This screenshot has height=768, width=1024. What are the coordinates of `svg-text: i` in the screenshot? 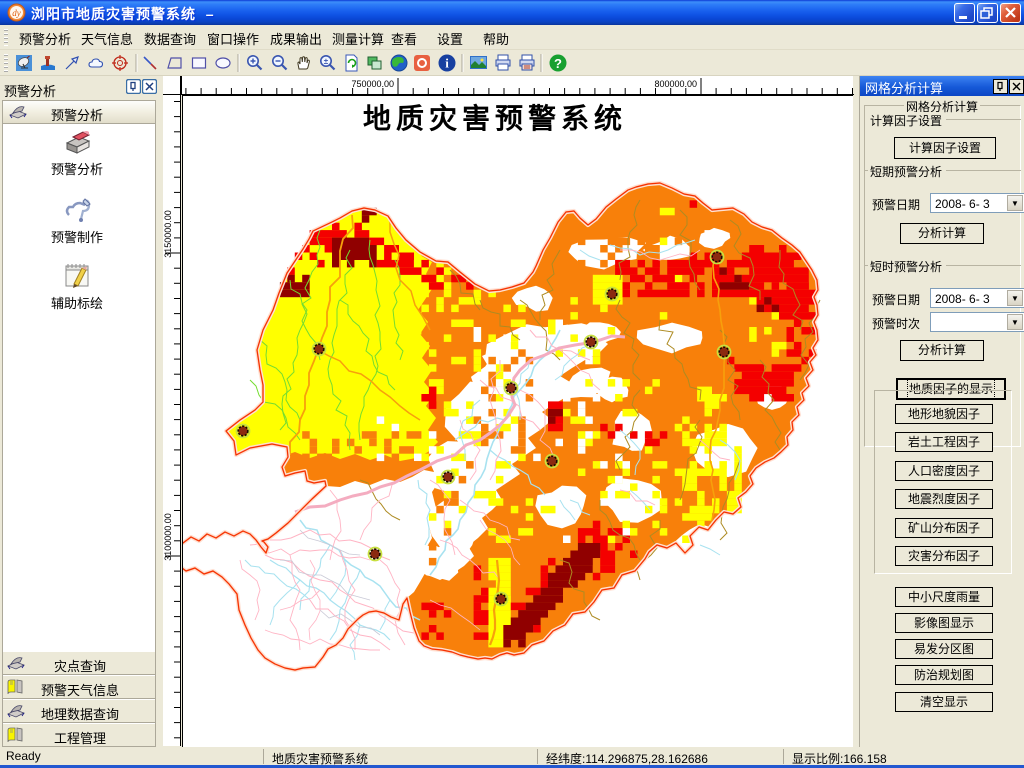 It's located at (447, 63).